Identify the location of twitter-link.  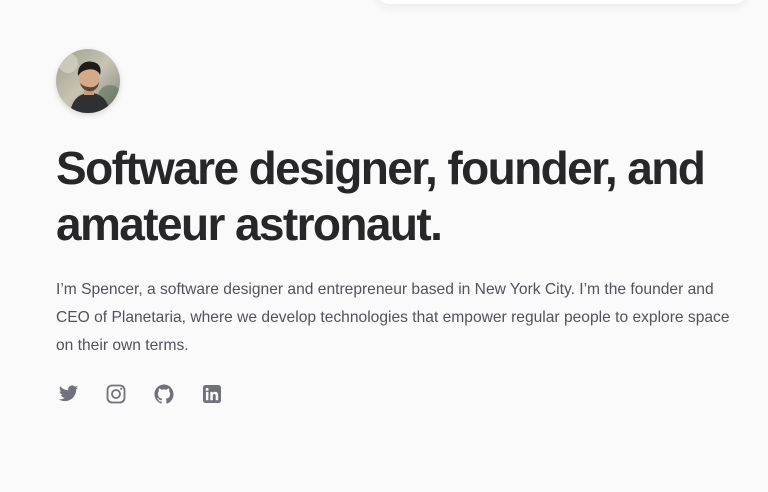
(68, 394).